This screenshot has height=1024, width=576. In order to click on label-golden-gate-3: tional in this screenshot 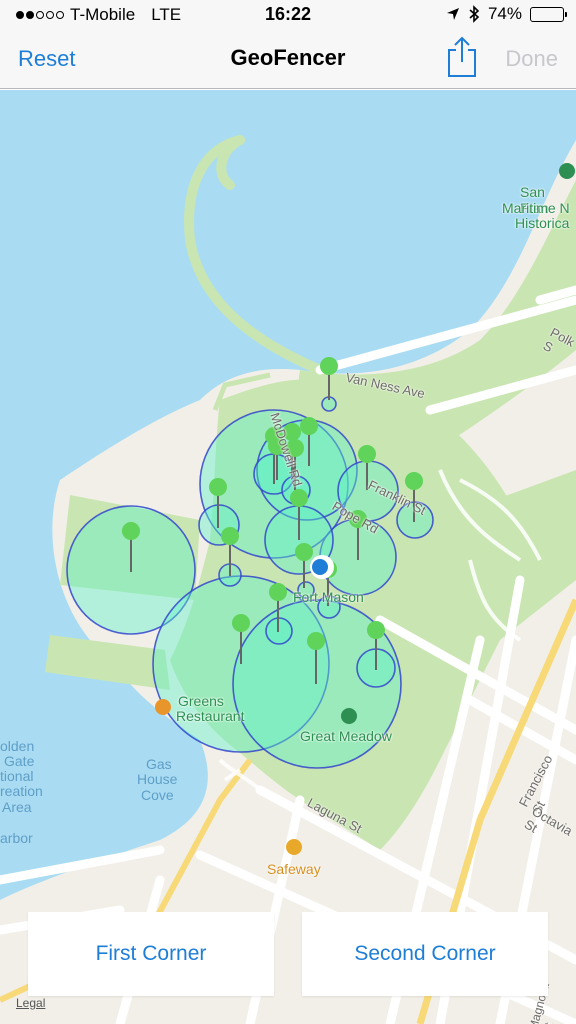, I will do `click(17, 776)`.